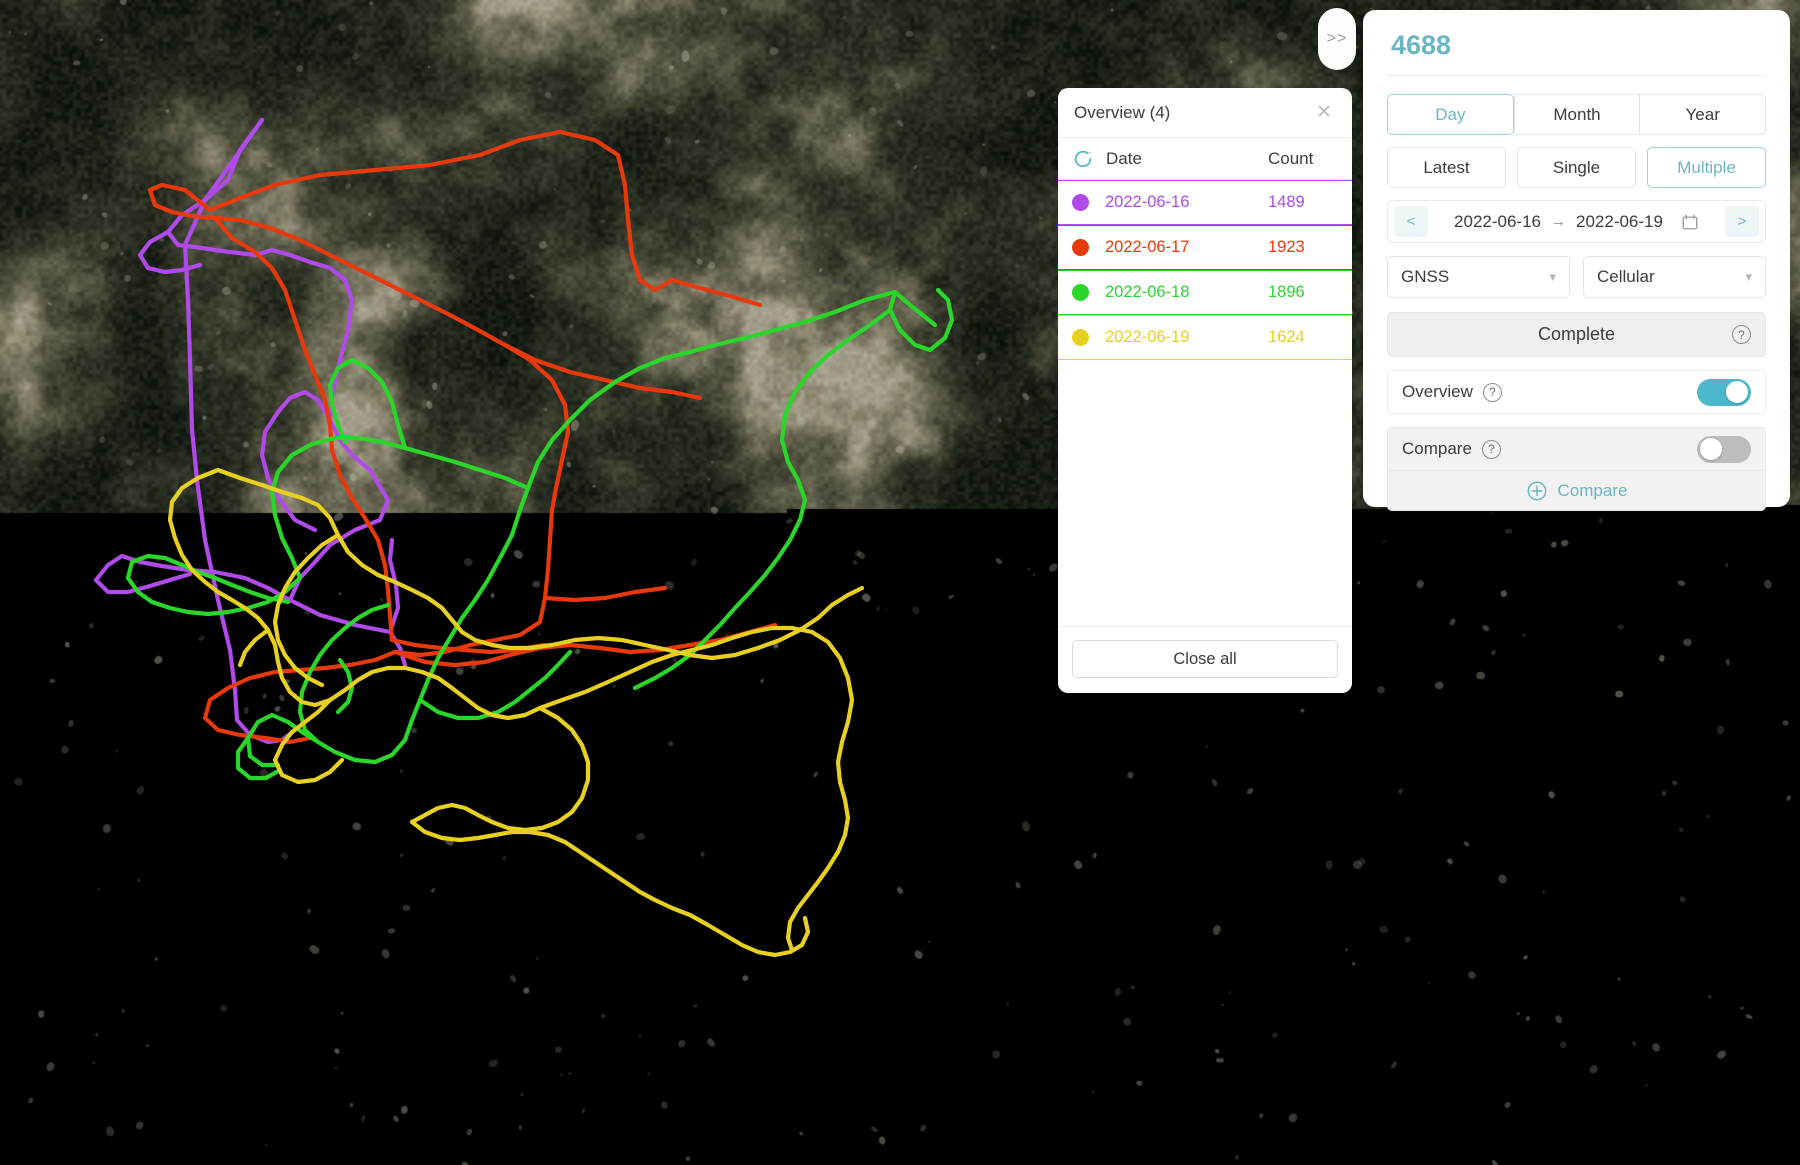 Image resolution: width=1800 pixels, height=1165 pixels. What do you see at coordinates (1205, 113) in the screenshot?
I see `overview-panel-header: Overview (4) ✕` at bounding box center [1205, 113].